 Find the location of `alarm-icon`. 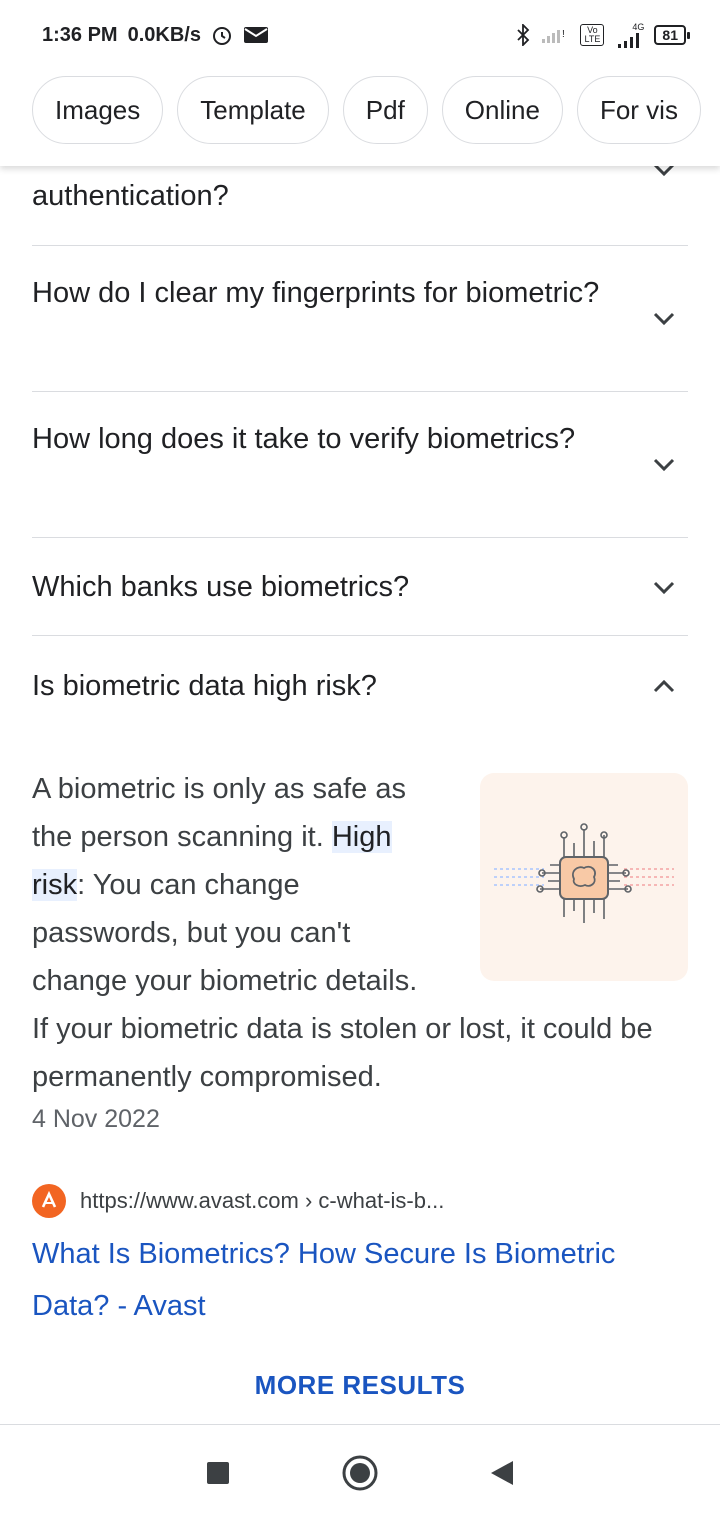

alarm-icon is located at coordinates (222, 35).